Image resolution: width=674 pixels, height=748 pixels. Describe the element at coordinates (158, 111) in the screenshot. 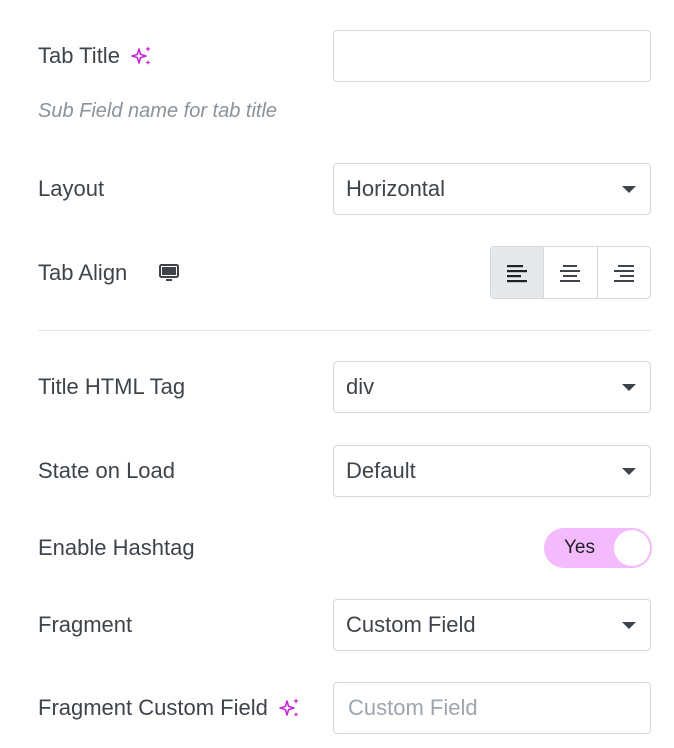

I see `tab-title-hint: Sub Field name for tab title` at that location.